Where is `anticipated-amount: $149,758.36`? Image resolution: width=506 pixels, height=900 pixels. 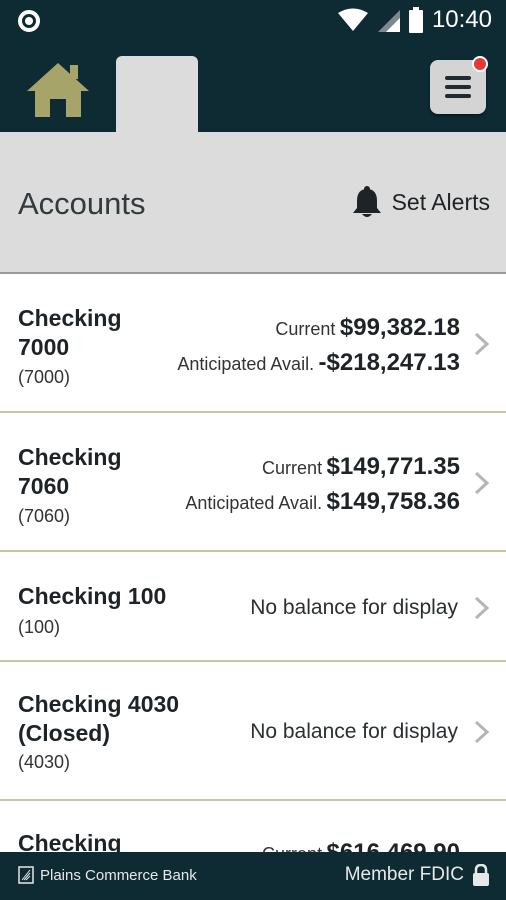 anticipated-amount: $149,758.36 is located at coordinates (393, 501).